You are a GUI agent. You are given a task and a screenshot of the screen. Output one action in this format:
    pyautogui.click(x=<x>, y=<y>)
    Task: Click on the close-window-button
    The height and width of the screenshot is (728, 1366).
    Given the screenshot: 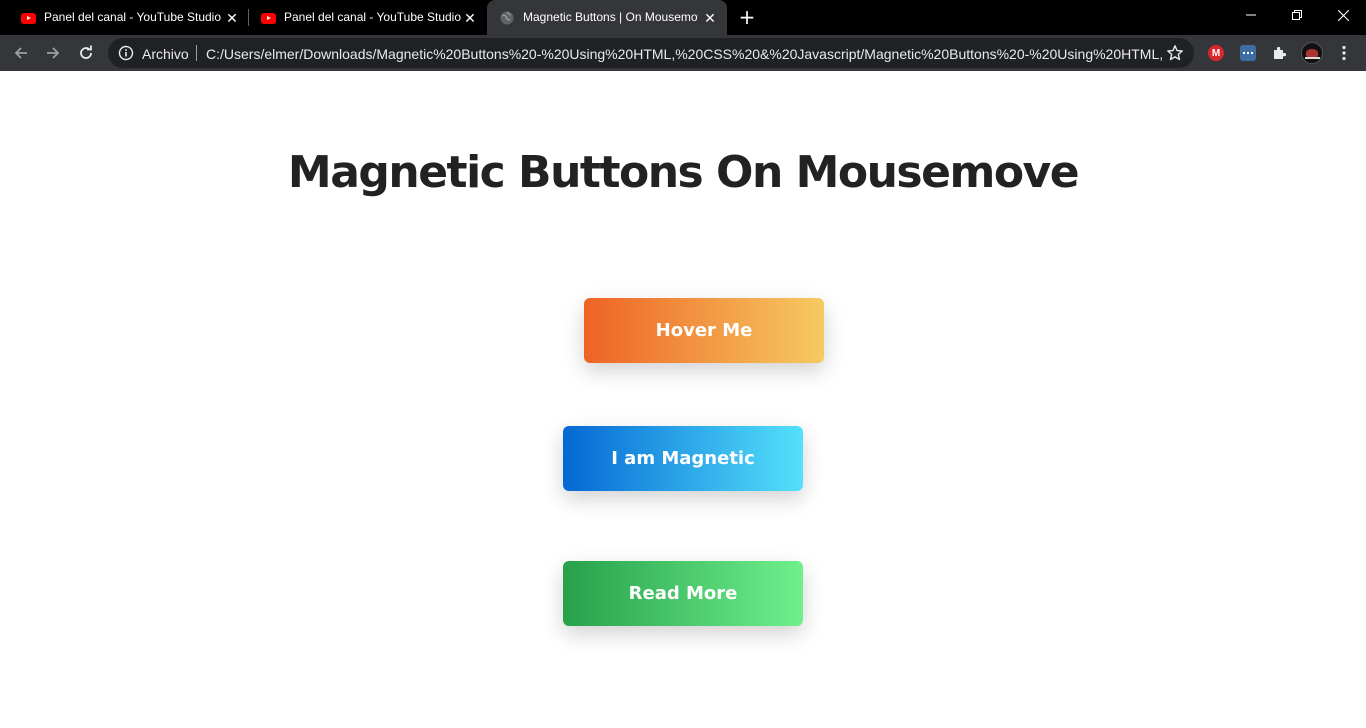 What is the action you would take?
    pyautogui.click(x=1343, y=15)
    